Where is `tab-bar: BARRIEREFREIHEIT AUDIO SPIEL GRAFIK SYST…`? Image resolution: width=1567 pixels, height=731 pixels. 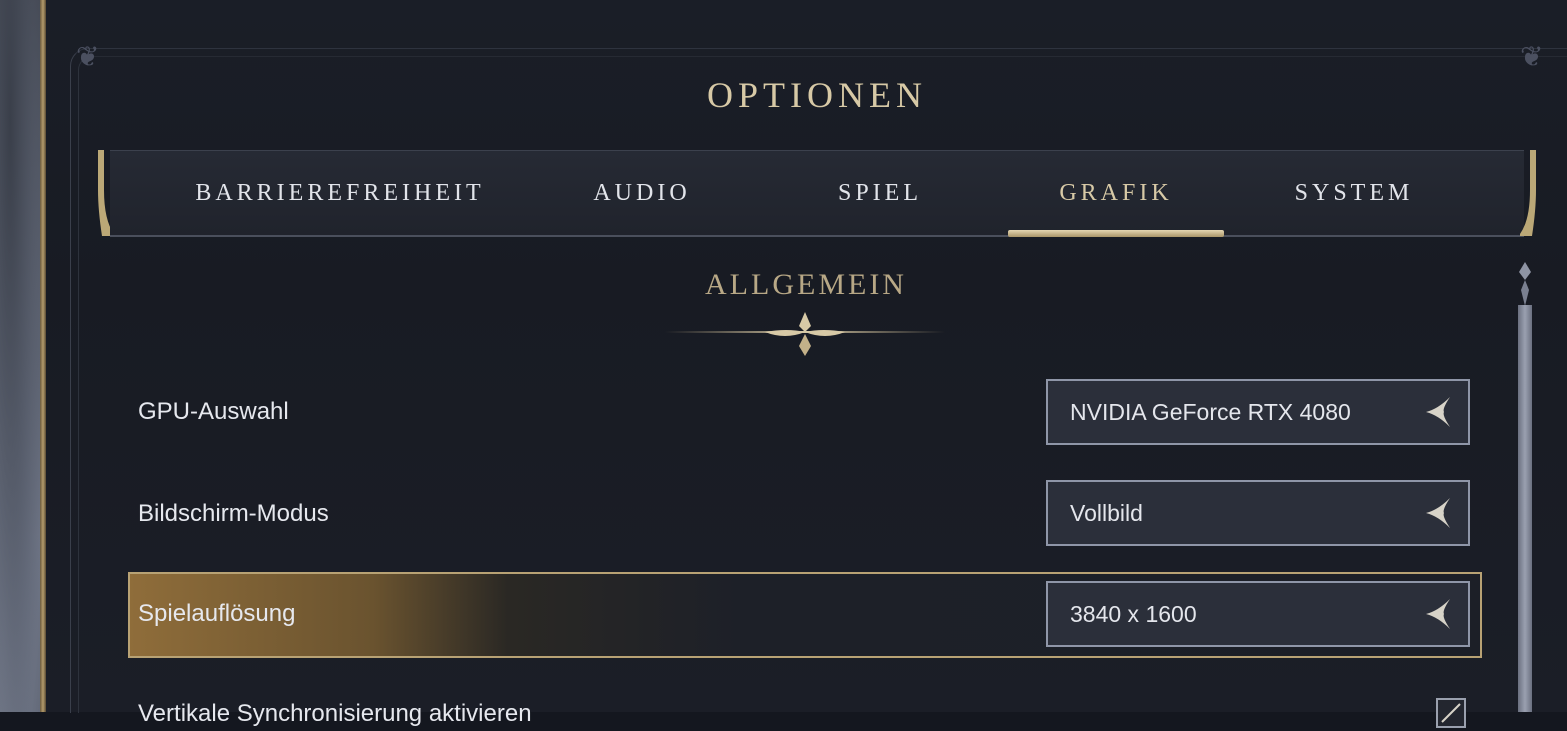 tab-bar: BARRIEREFREIHEIT AUDIO SPIEL GRAFIK SYST… is located at coordinates (817, 193).